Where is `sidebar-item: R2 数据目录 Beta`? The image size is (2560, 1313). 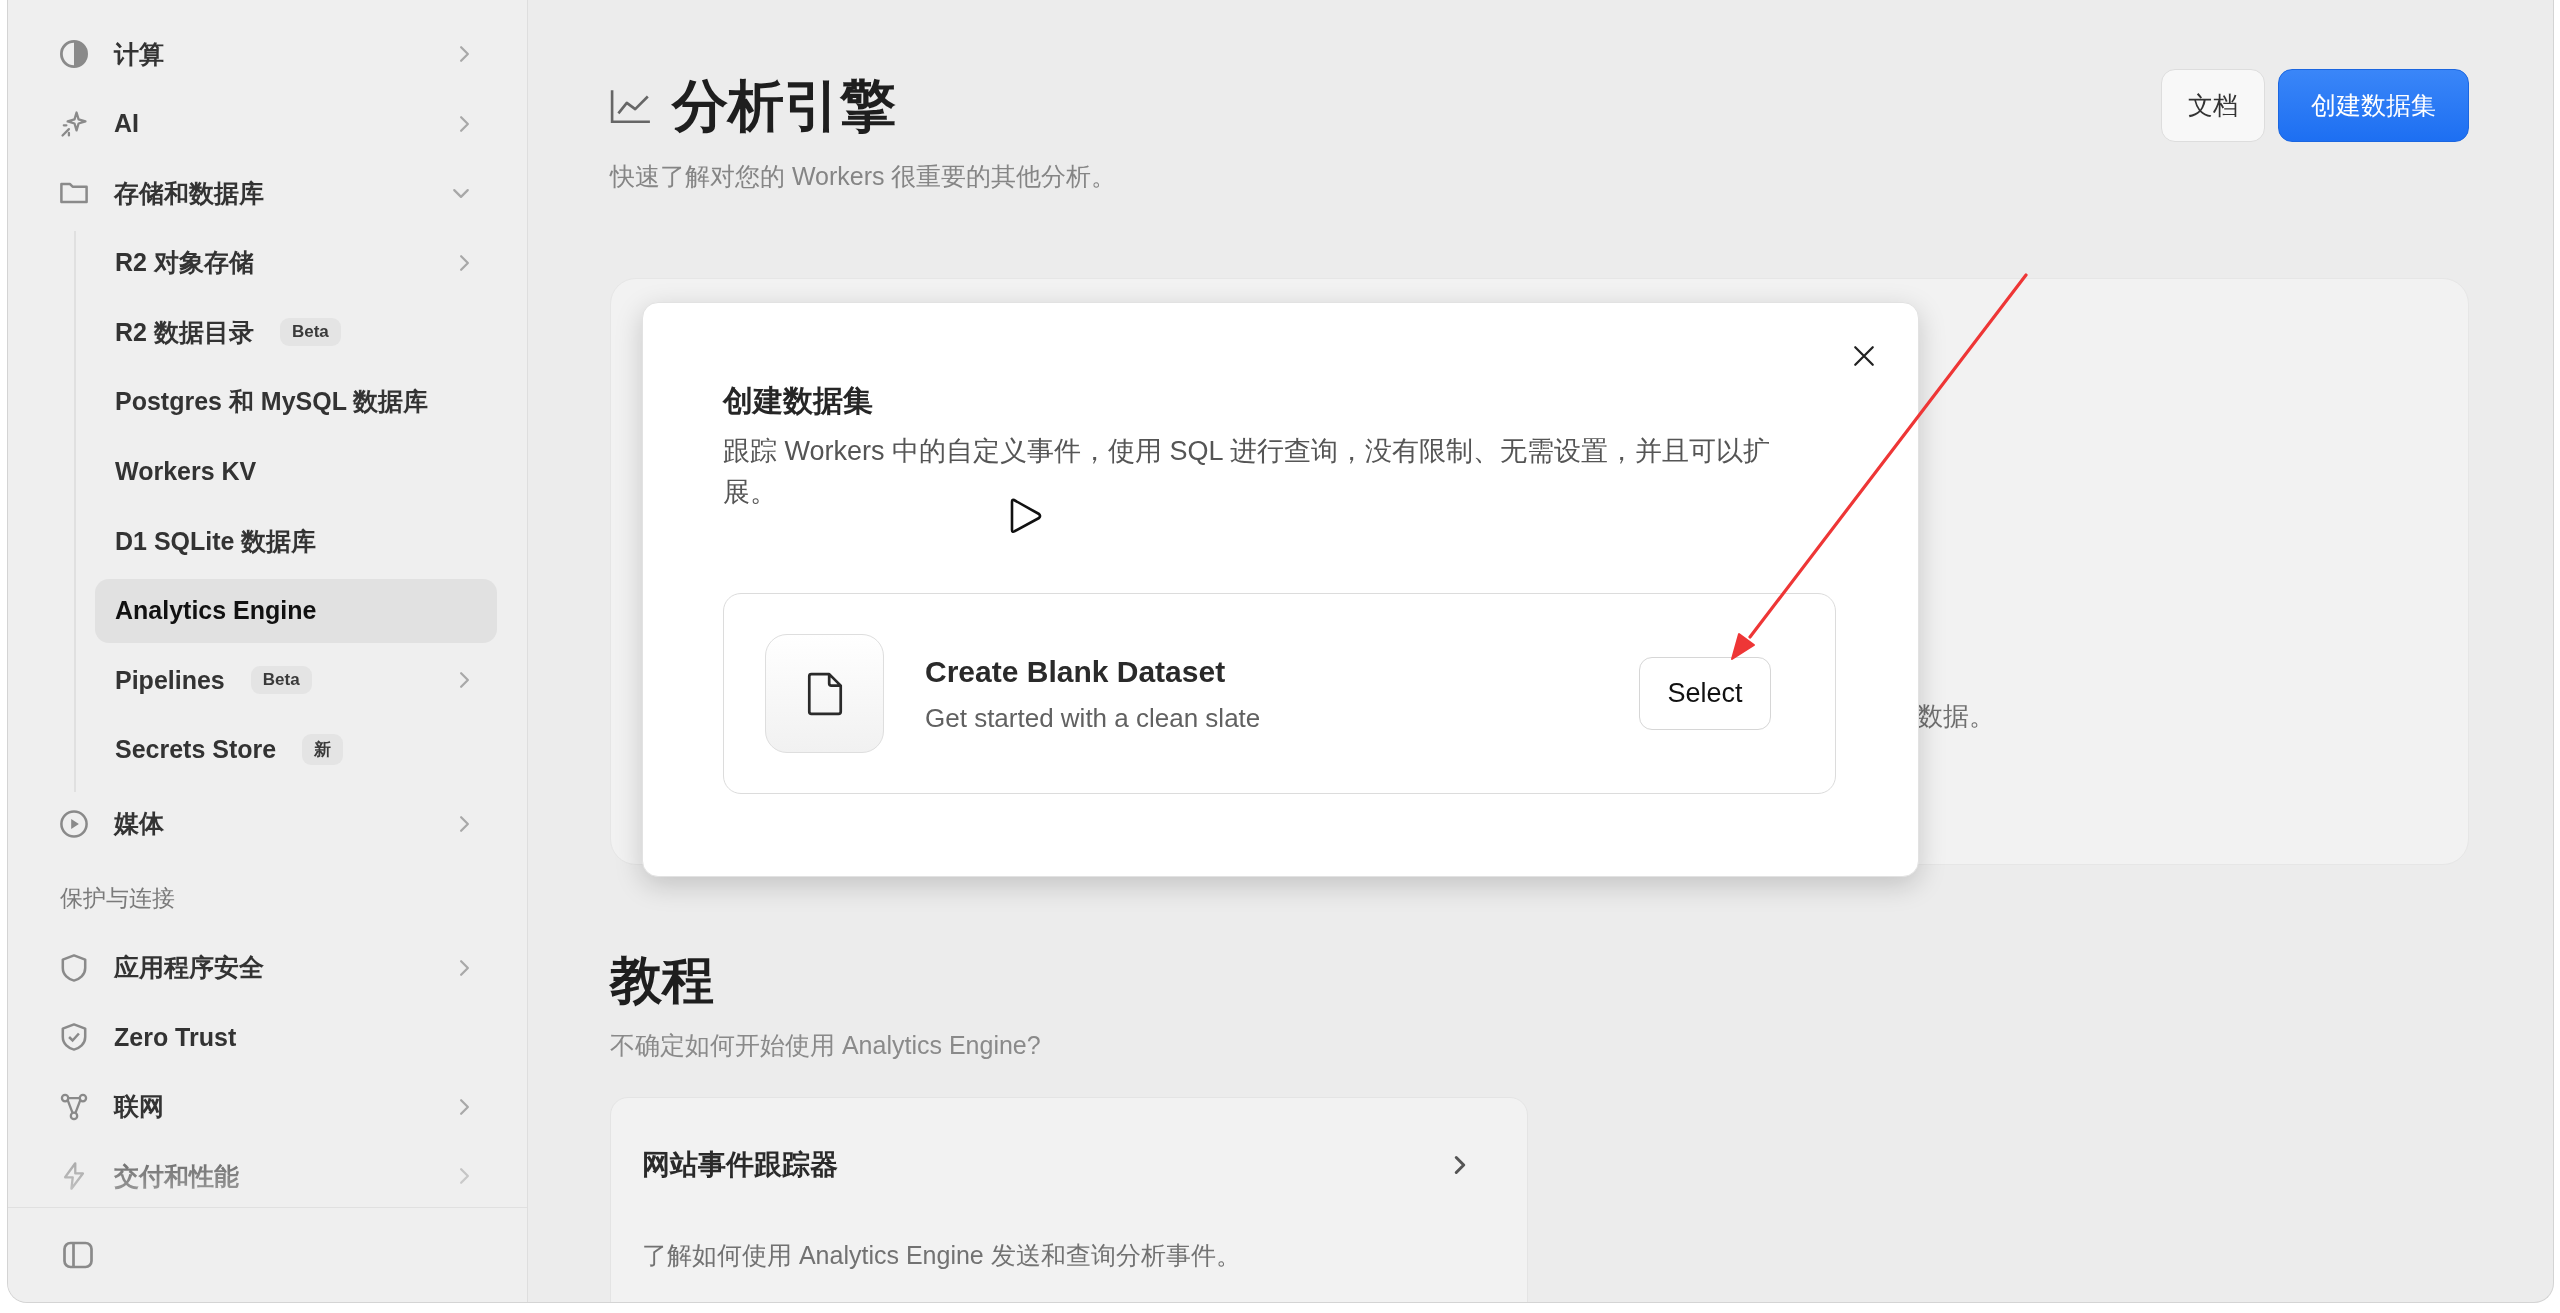 sidebar-item: R2 数据目录 Beta is located at coordinates (296, 332).